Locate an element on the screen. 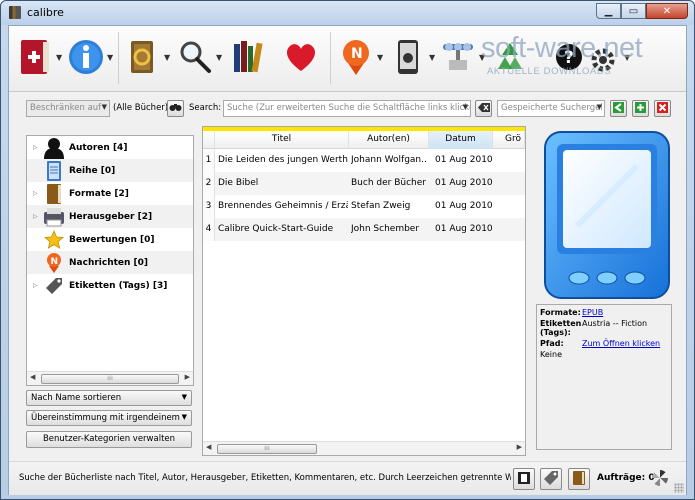  clear-icon is located at coordinates (483, 108).